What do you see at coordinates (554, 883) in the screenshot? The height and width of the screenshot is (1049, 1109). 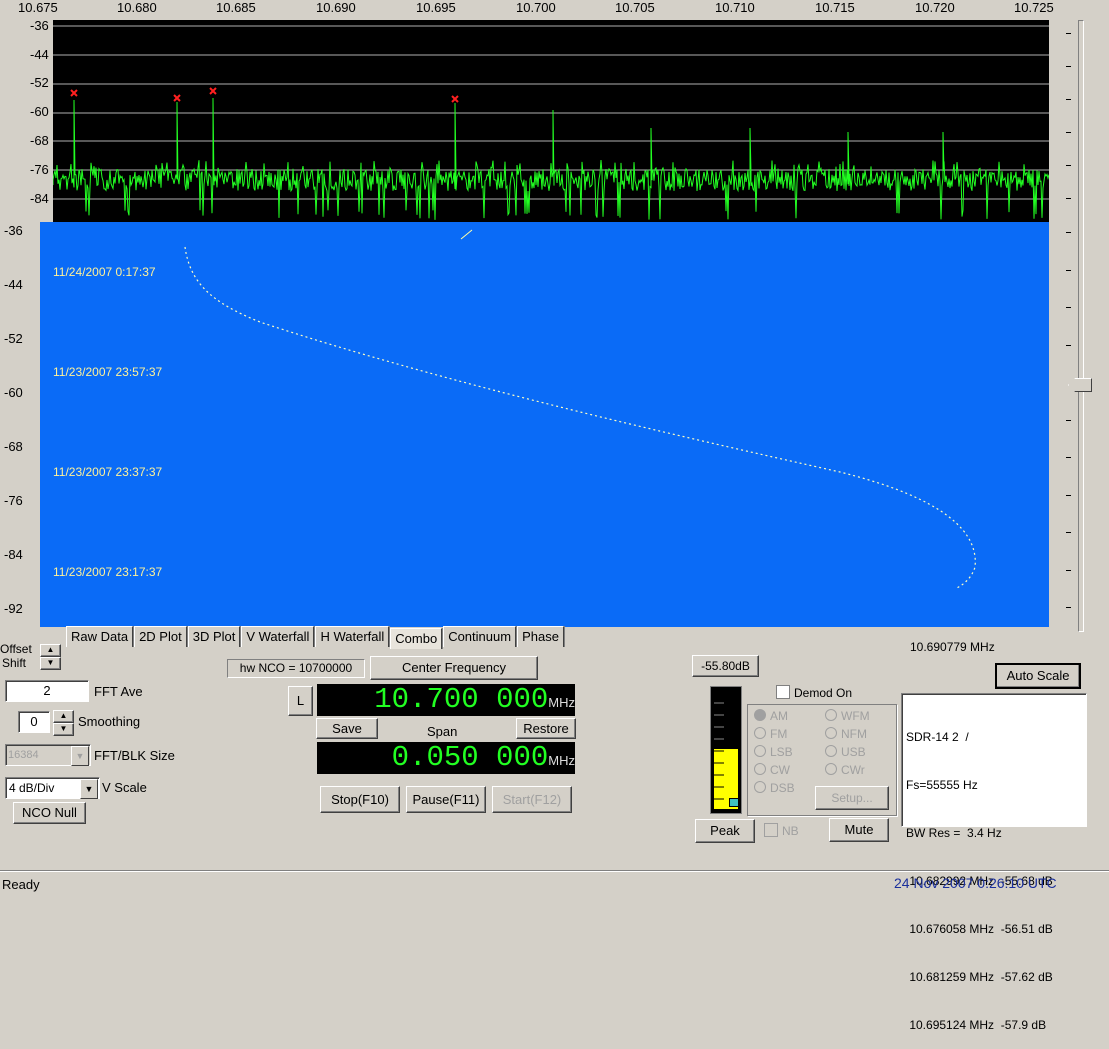 I see `status-bar: Ready 24 Nov 2007 0:26:10 UTC` at bounding box center [554, 883].